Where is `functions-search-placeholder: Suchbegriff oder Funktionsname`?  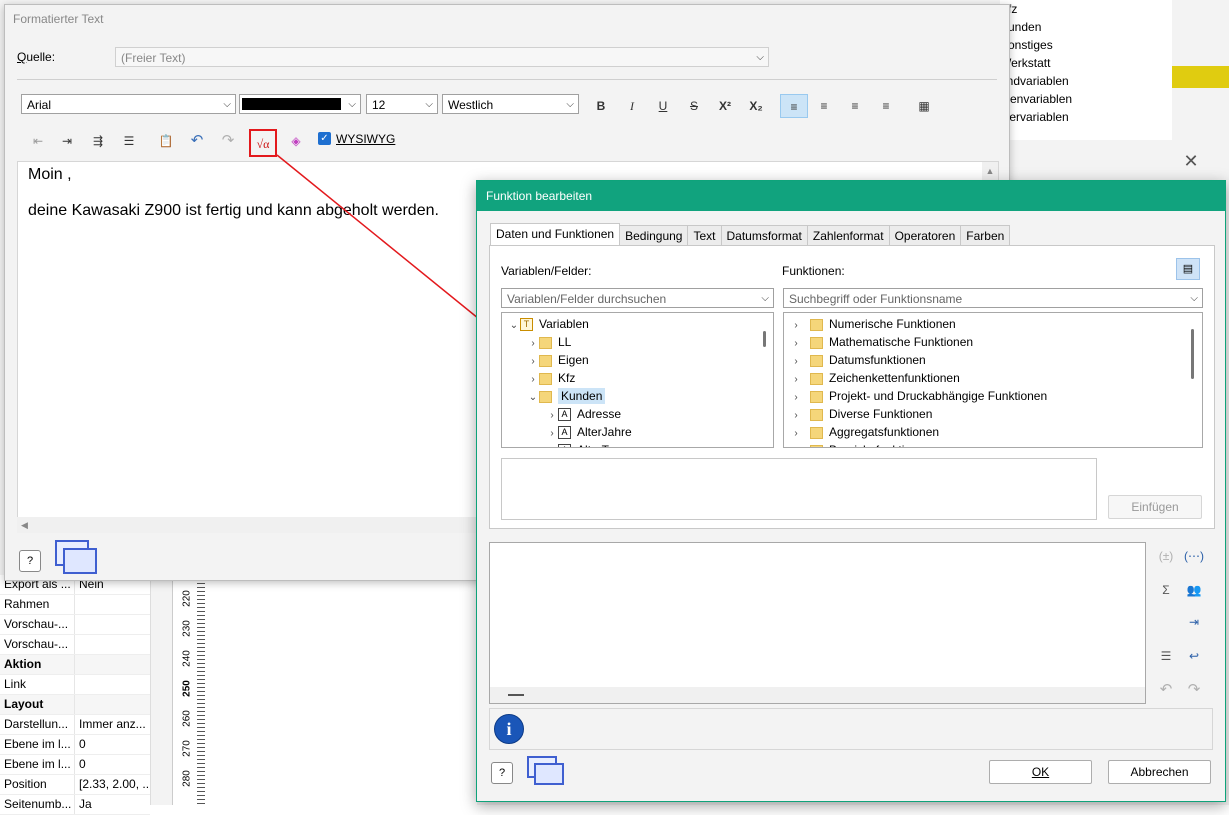 functions-search-placeholder: Suchbegriff oder Funktionsname is located at coordinates (876, 299).